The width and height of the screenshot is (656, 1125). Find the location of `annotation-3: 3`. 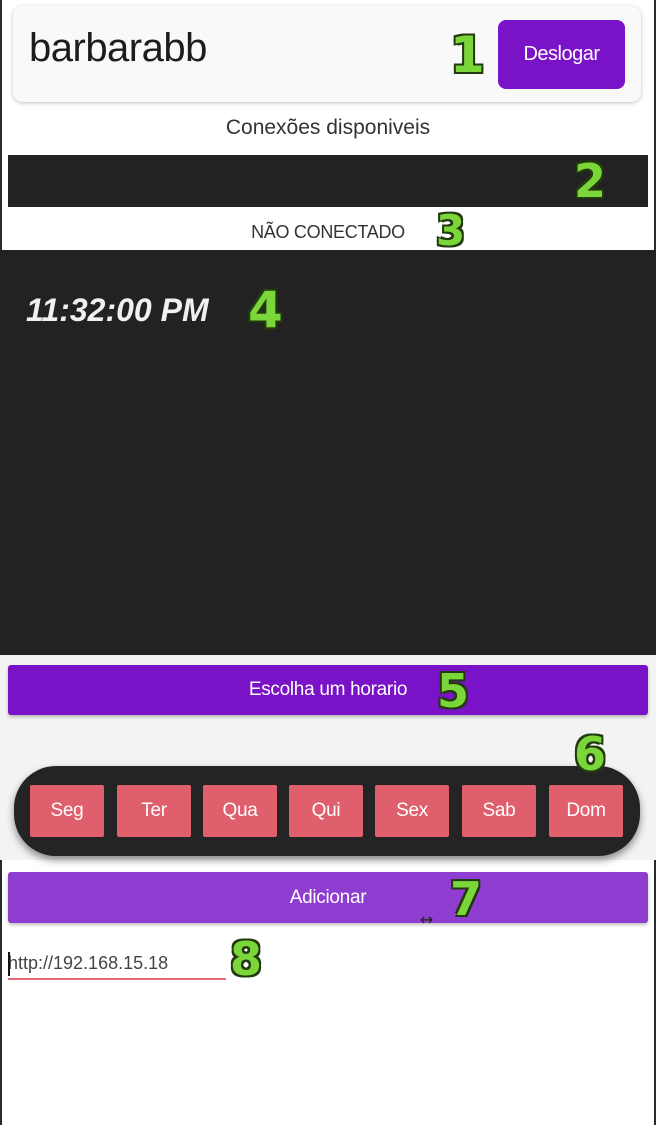

annotation-3: 3 is located at coordinates (451, 230).